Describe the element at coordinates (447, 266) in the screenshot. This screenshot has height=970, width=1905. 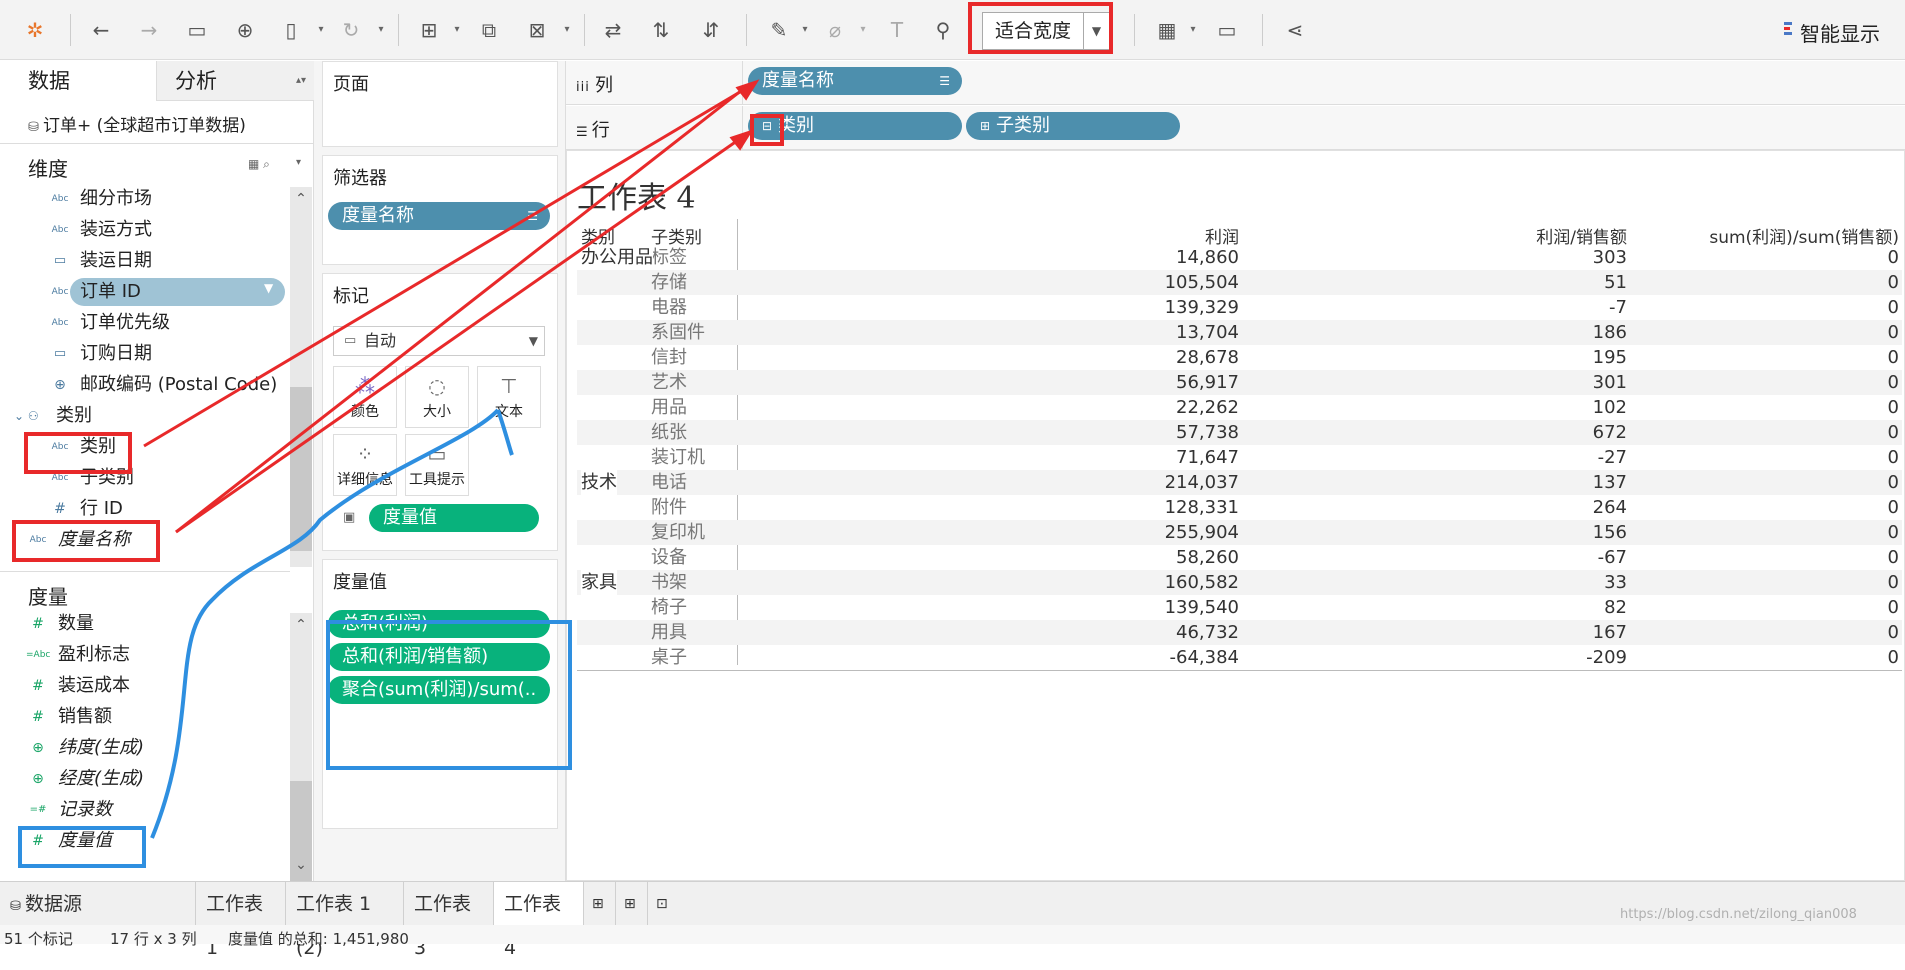
I see `arrow-category-to-columns` at that location.